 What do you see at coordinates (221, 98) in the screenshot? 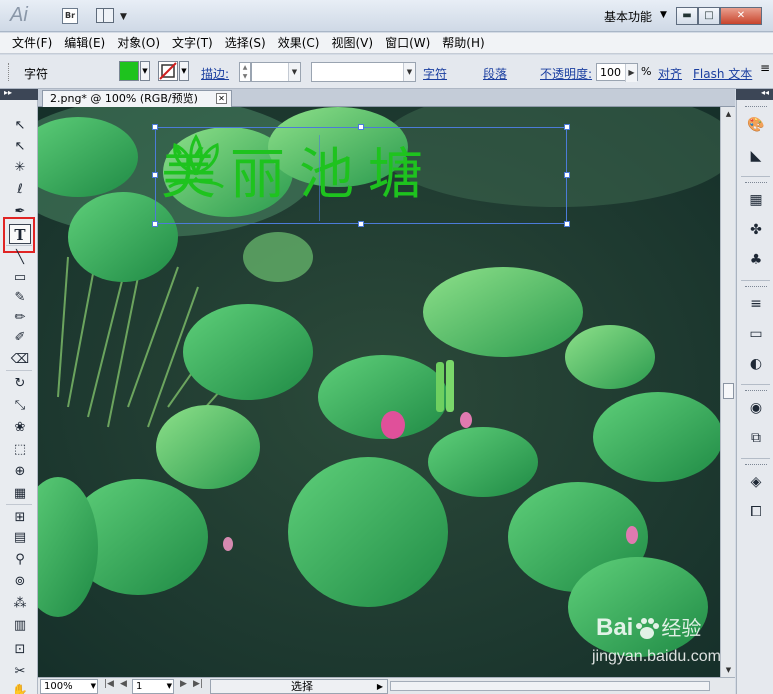
I see `close-icon: ✕` at bounding box center [221, 98].